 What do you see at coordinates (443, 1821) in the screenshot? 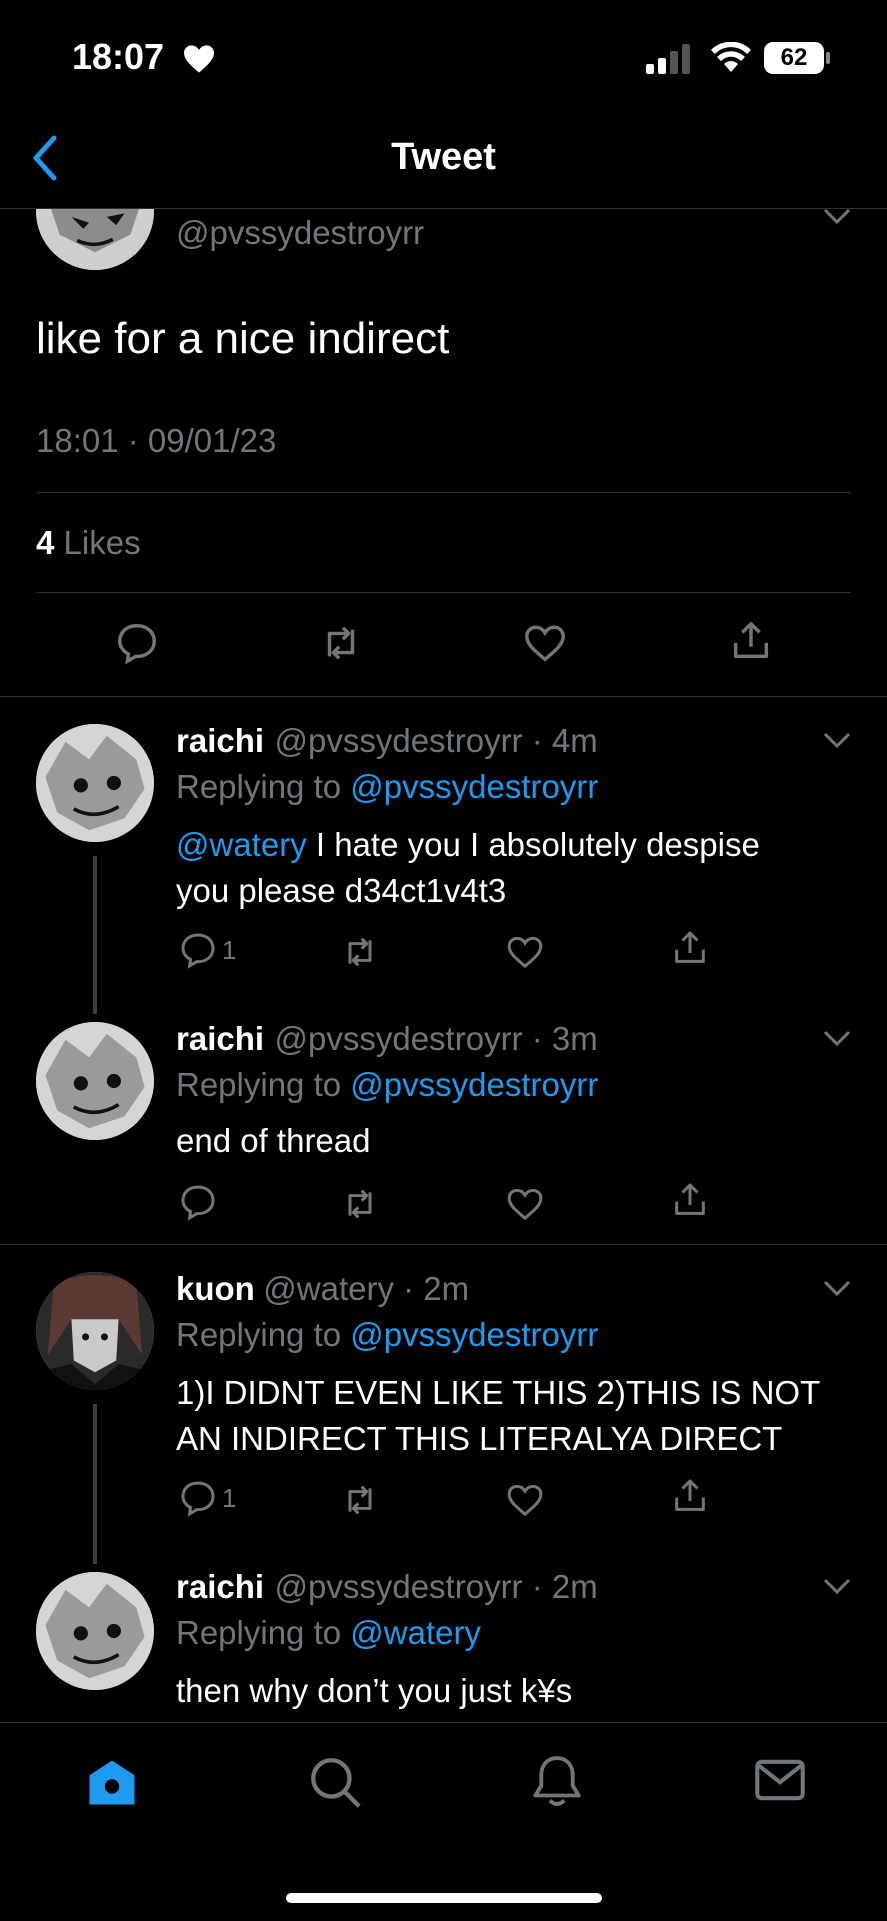
I see `tab-bar` at bounding box center [443, 1821].